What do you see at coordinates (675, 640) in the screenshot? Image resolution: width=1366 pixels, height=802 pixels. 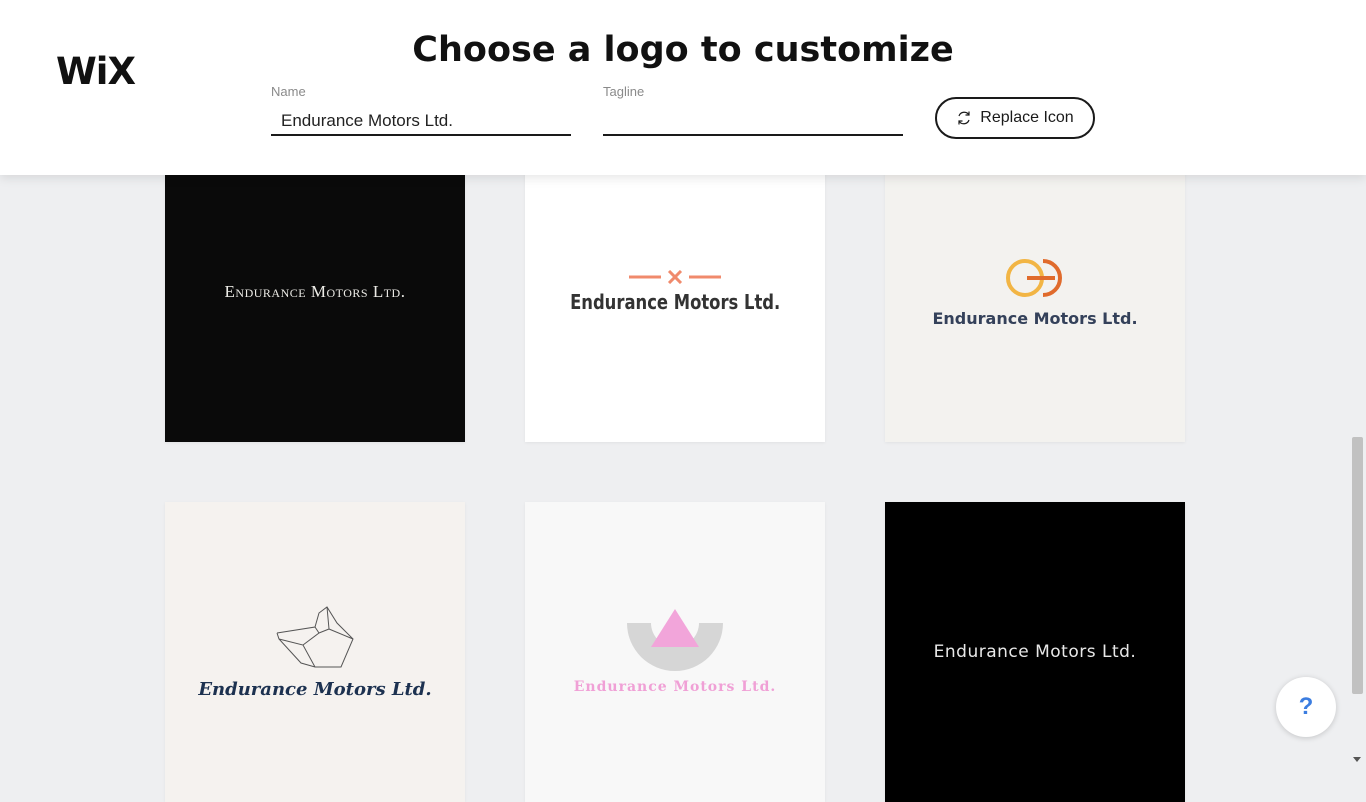 I see `triangle-bowl-icon` at bounding box center [675, 640].